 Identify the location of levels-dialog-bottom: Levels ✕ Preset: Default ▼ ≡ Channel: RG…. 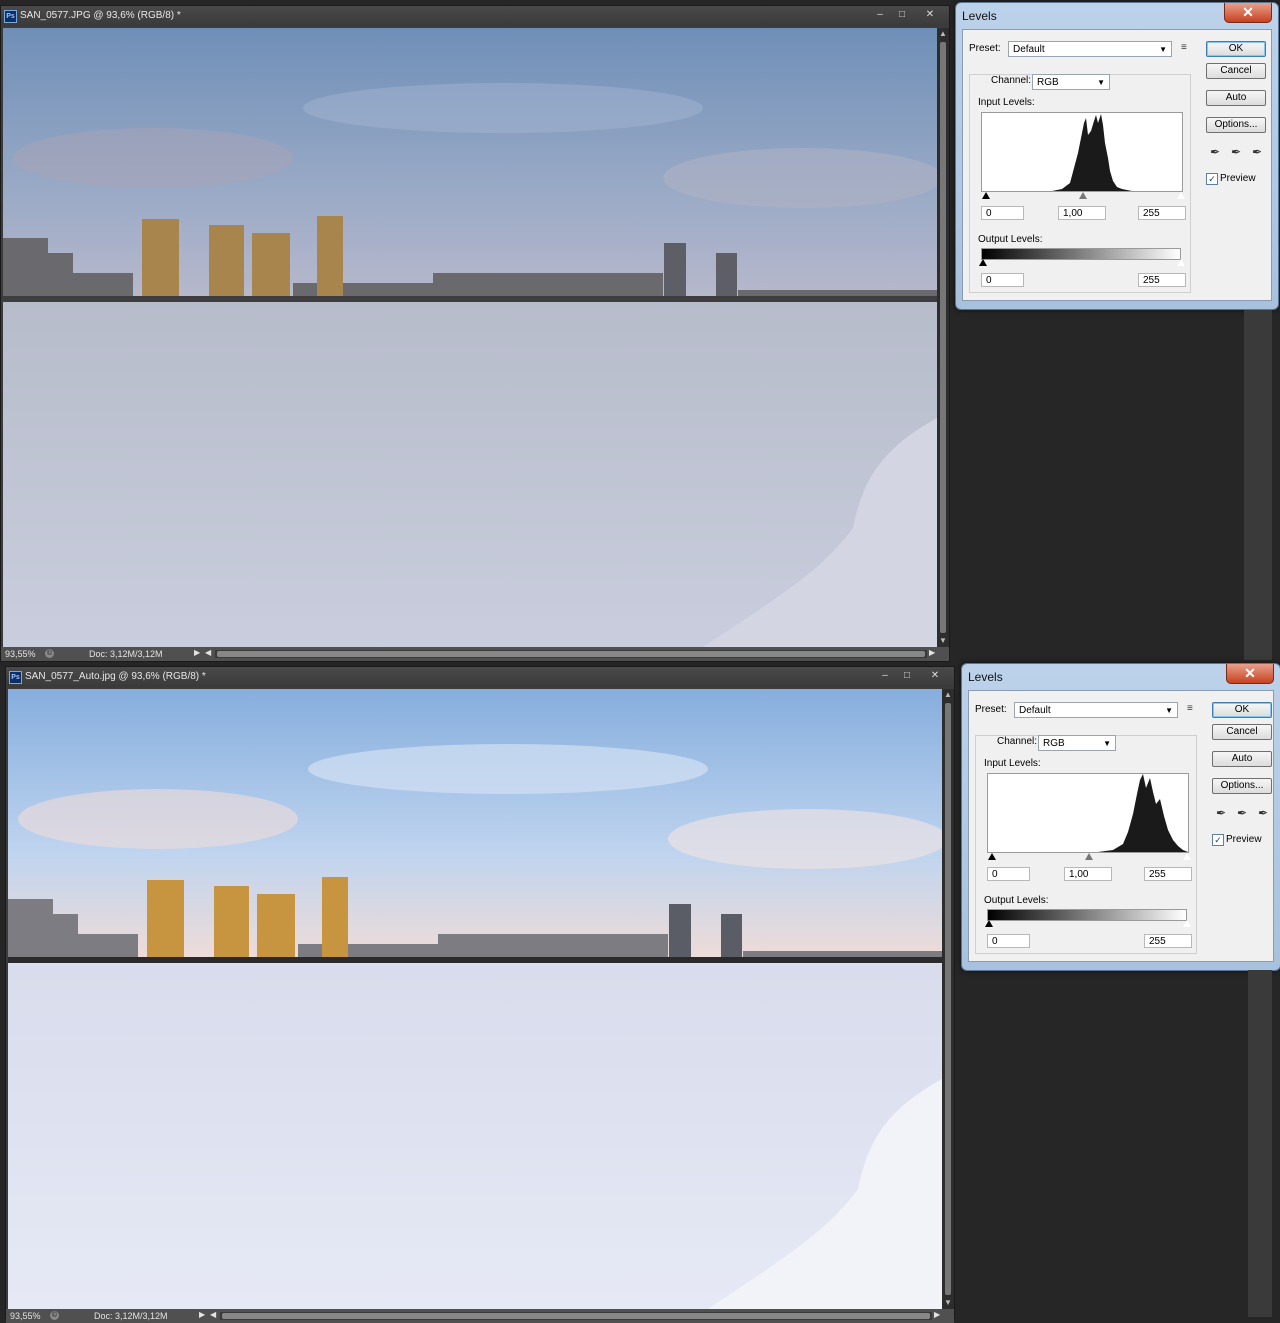
(1120, 817).